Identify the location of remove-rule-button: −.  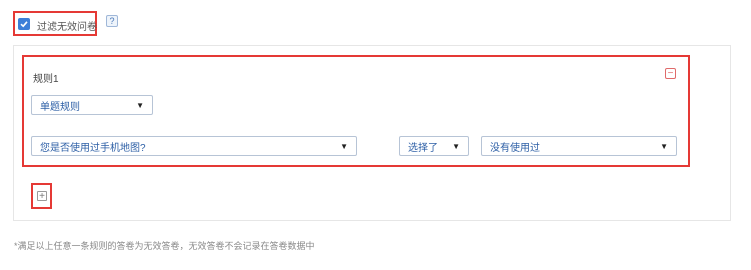
(670, 73).